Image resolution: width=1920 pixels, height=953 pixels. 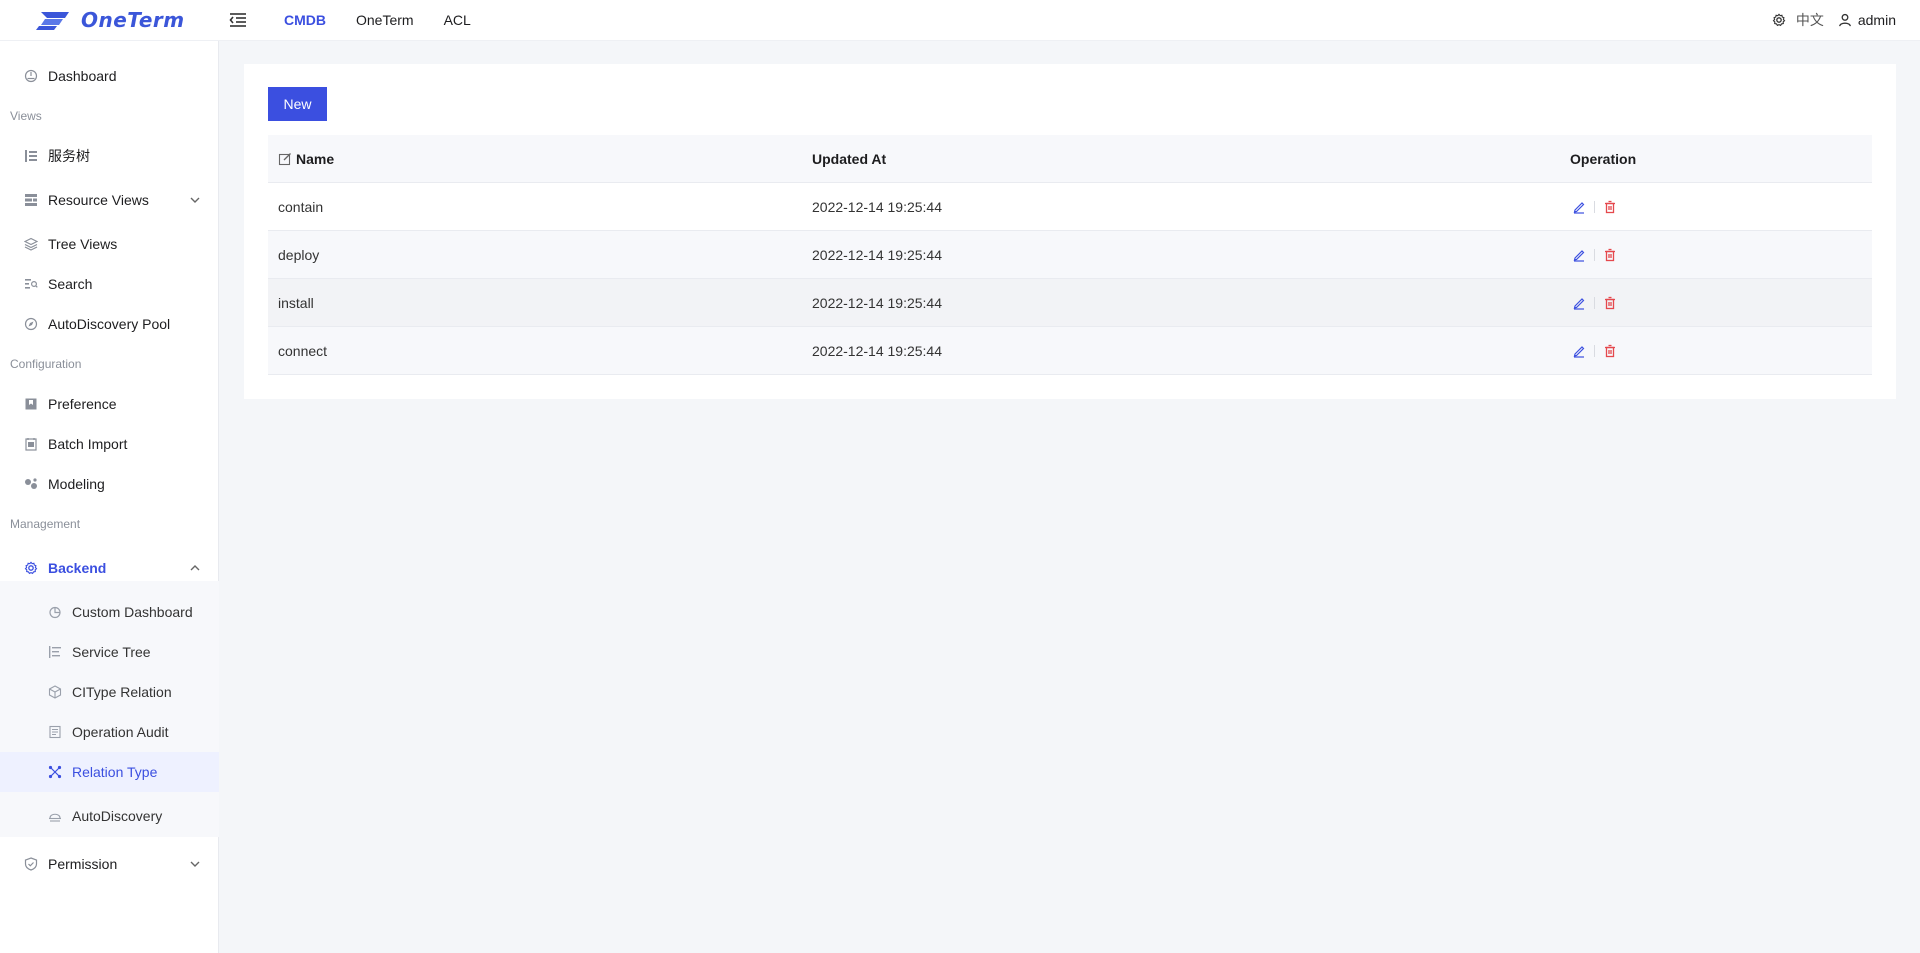 What do you see at coordinates (1070, 303) in the screenshot?
I see `table-row: install 2022-12-14 19:25:44` at bounding box center [1070, 303].